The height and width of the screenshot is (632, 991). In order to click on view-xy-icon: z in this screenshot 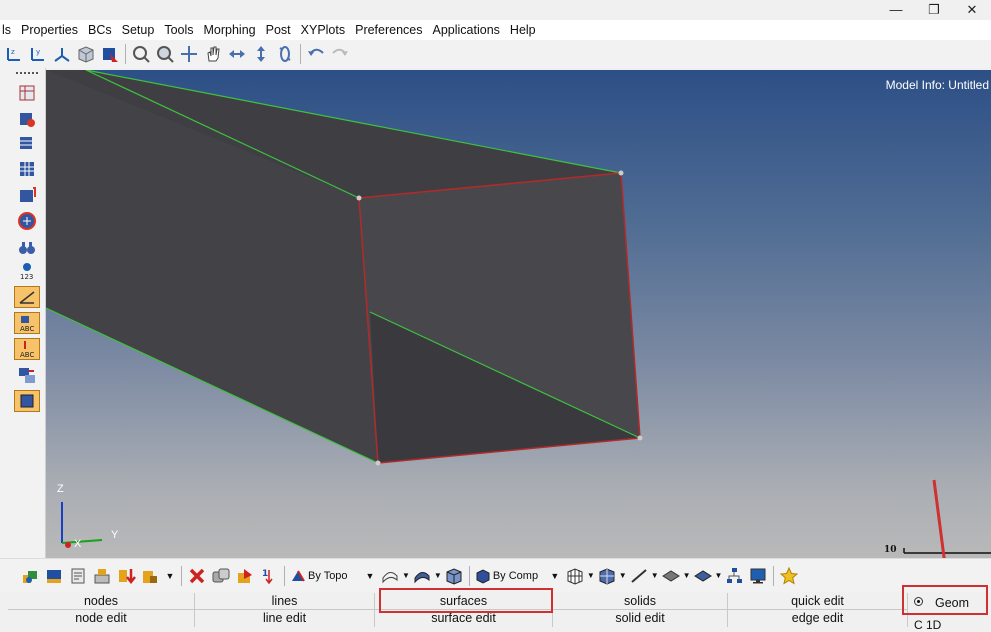, I will do `click(14, 54)`.